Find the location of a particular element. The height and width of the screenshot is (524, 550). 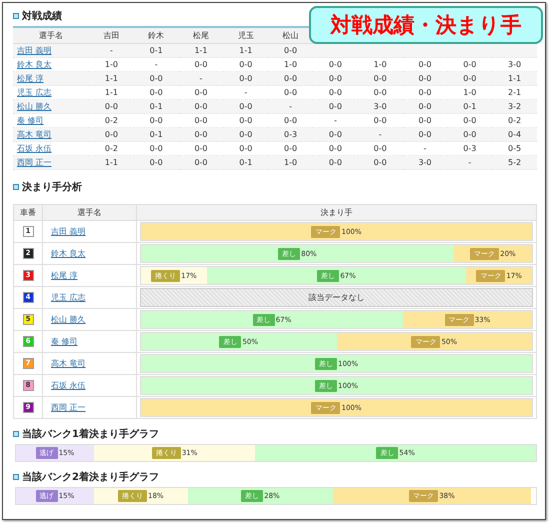

table-cell: 1-0 is located at coordinates (290, 163).